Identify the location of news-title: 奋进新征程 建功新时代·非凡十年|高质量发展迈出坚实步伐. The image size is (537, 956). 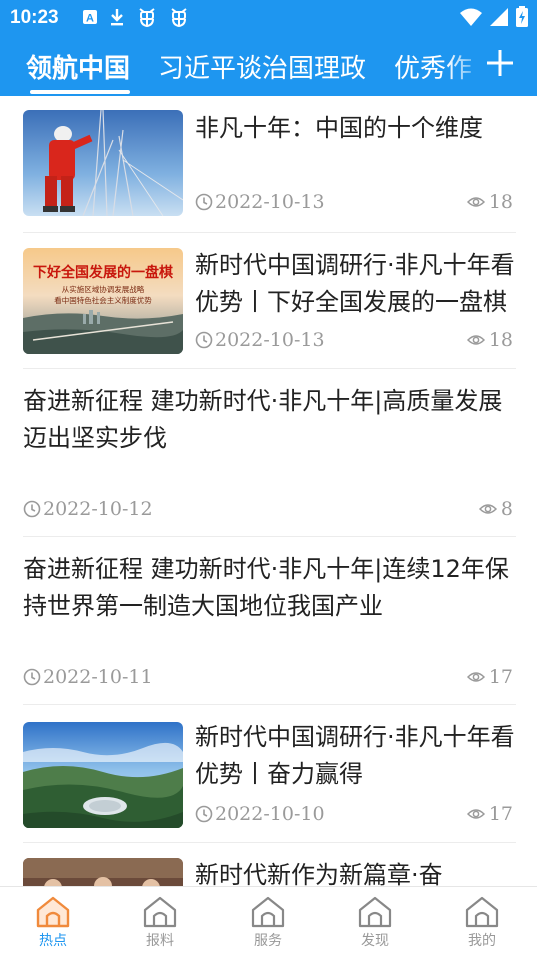
(269, 420).